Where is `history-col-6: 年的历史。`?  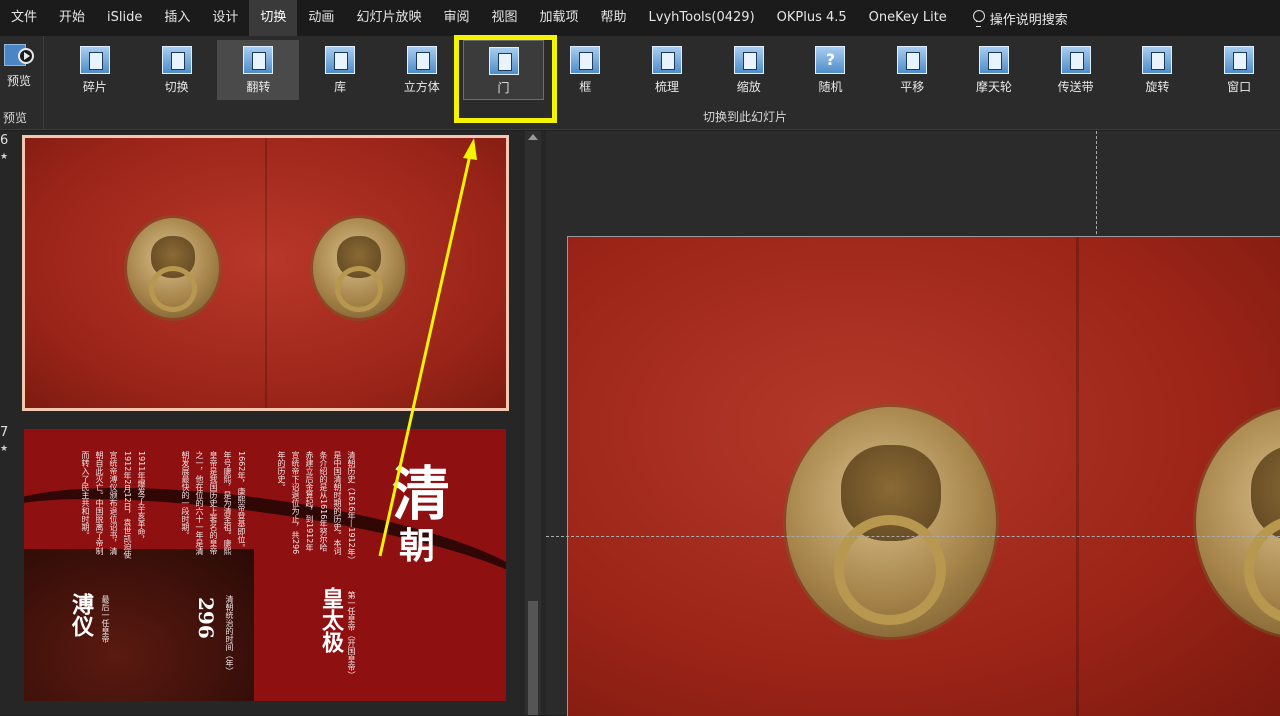 history-col-6: 年的历史。 is located at coordinates (281, 471).